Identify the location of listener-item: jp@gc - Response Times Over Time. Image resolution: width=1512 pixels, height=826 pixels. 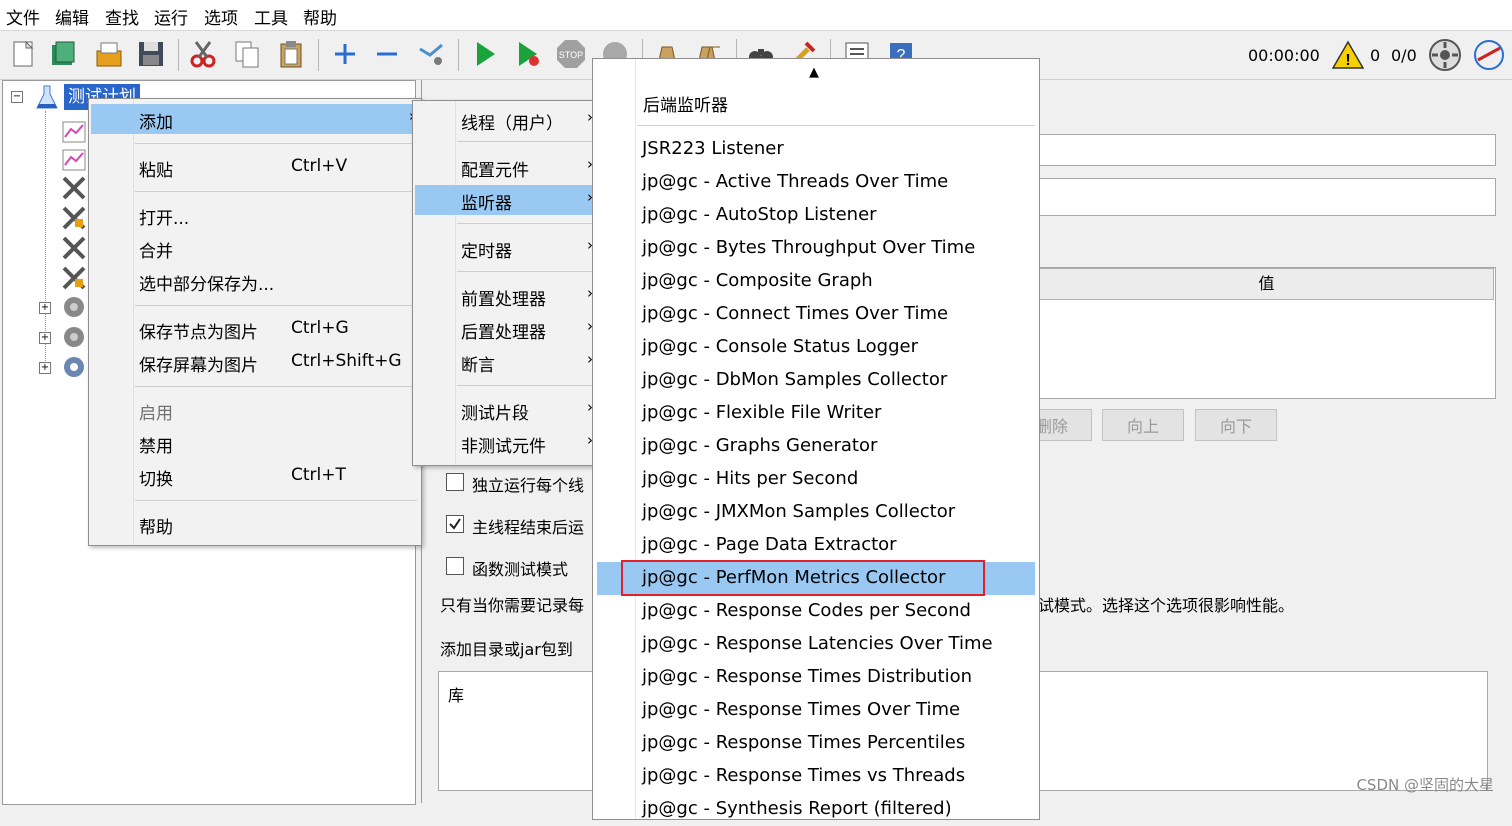
(816, 710).